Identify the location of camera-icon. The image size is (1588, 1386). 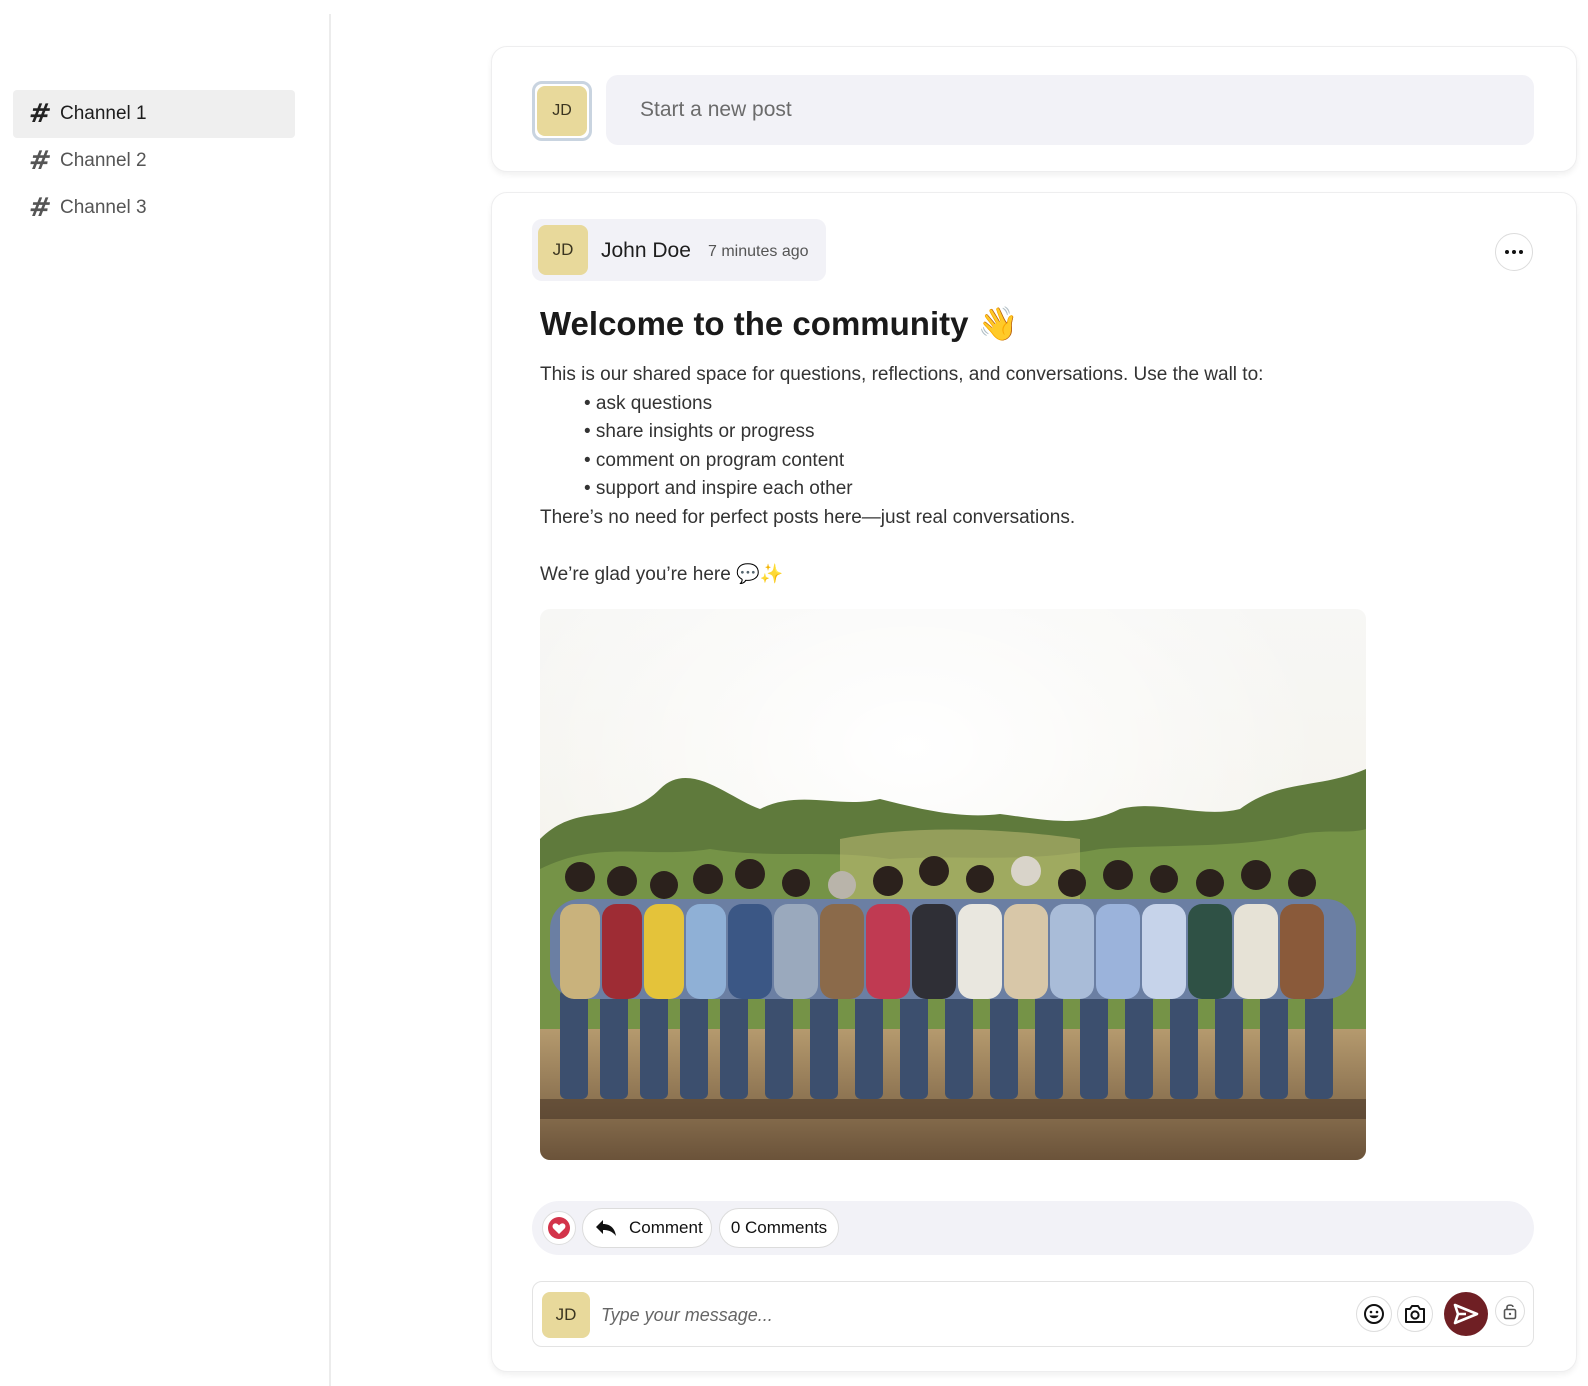
(1415, 1314).